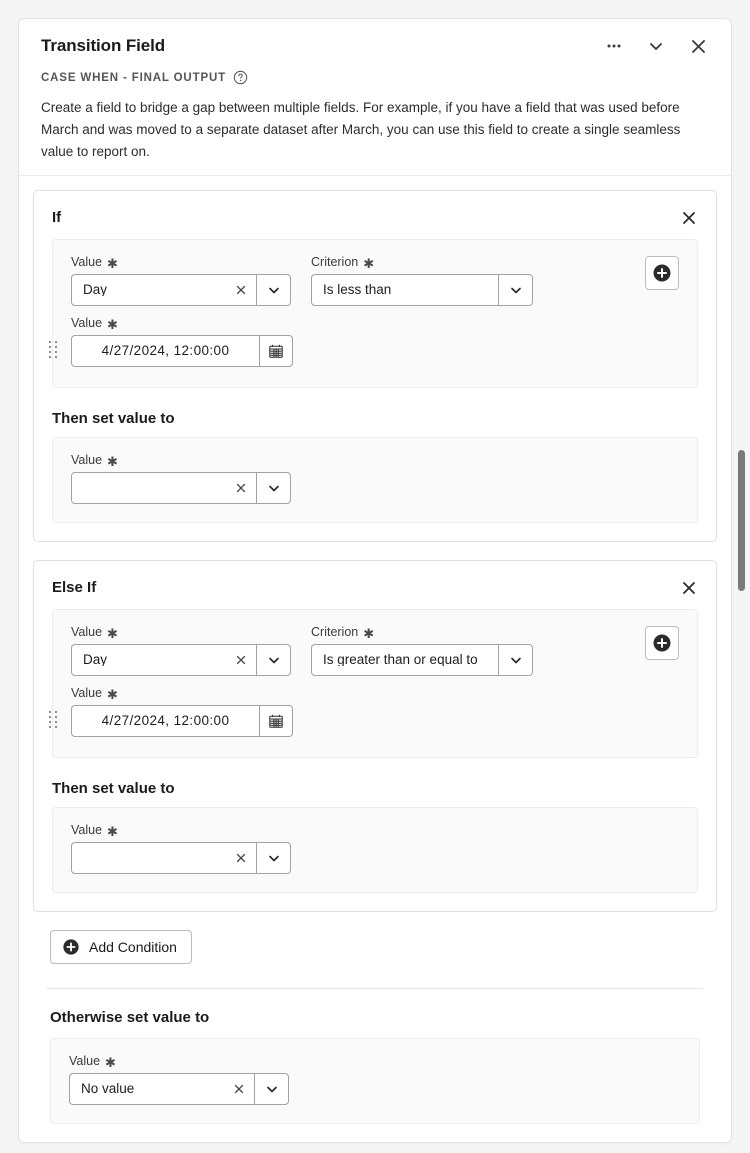 The height and width of the screenshot is (1153, 750). I want to click on otherwise-value-group: Value ✱ No value, so click(375, 1080).